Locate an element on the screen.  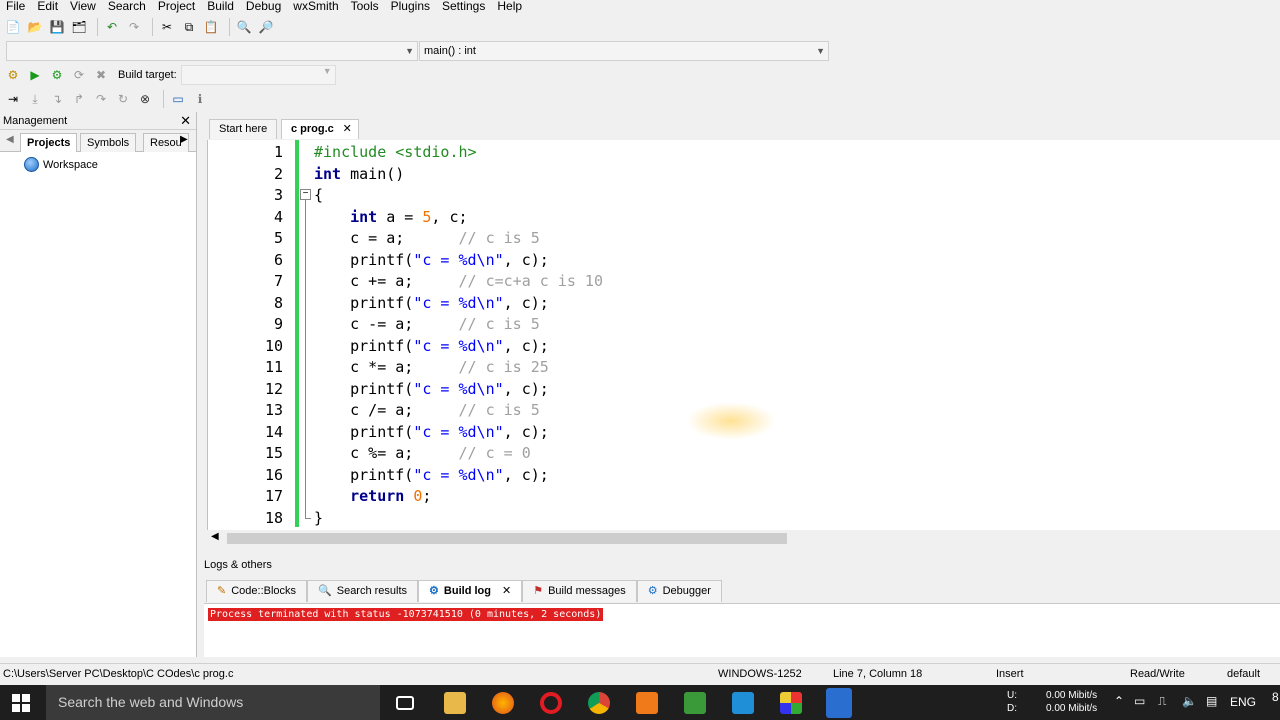
sublime-icon is located at coordinates (647, 703).